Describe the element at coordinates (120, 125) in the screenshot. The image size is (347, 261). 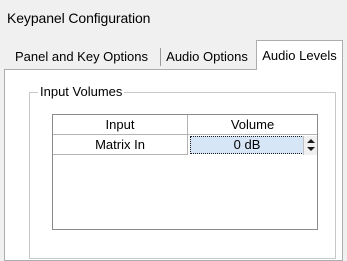
I see `column-header-input: Input` at that location.